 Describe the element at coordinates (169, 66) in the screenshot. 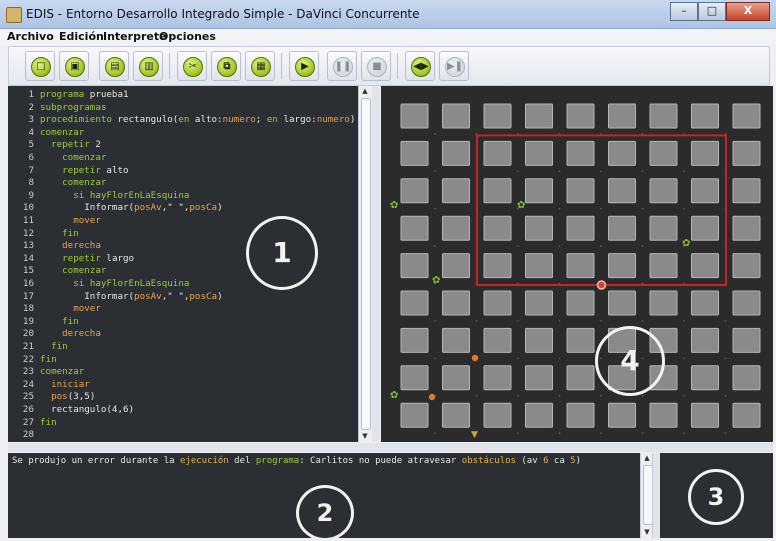

I see `toolbar-separator` at that location.